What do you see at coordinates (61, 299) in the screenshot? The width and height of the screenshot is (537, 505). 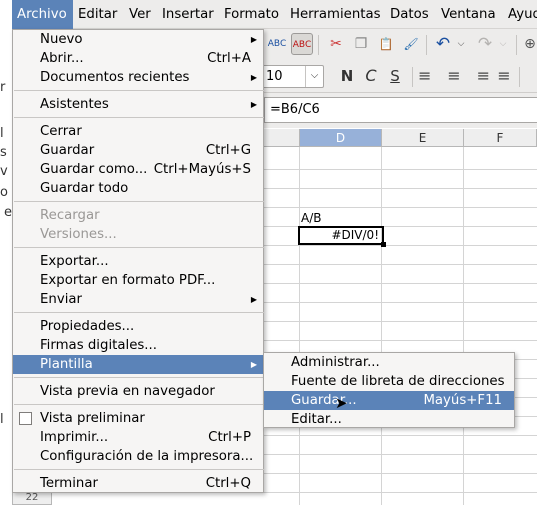 I see `menu-item-label: Enviar` at bounding box center [61, 299].